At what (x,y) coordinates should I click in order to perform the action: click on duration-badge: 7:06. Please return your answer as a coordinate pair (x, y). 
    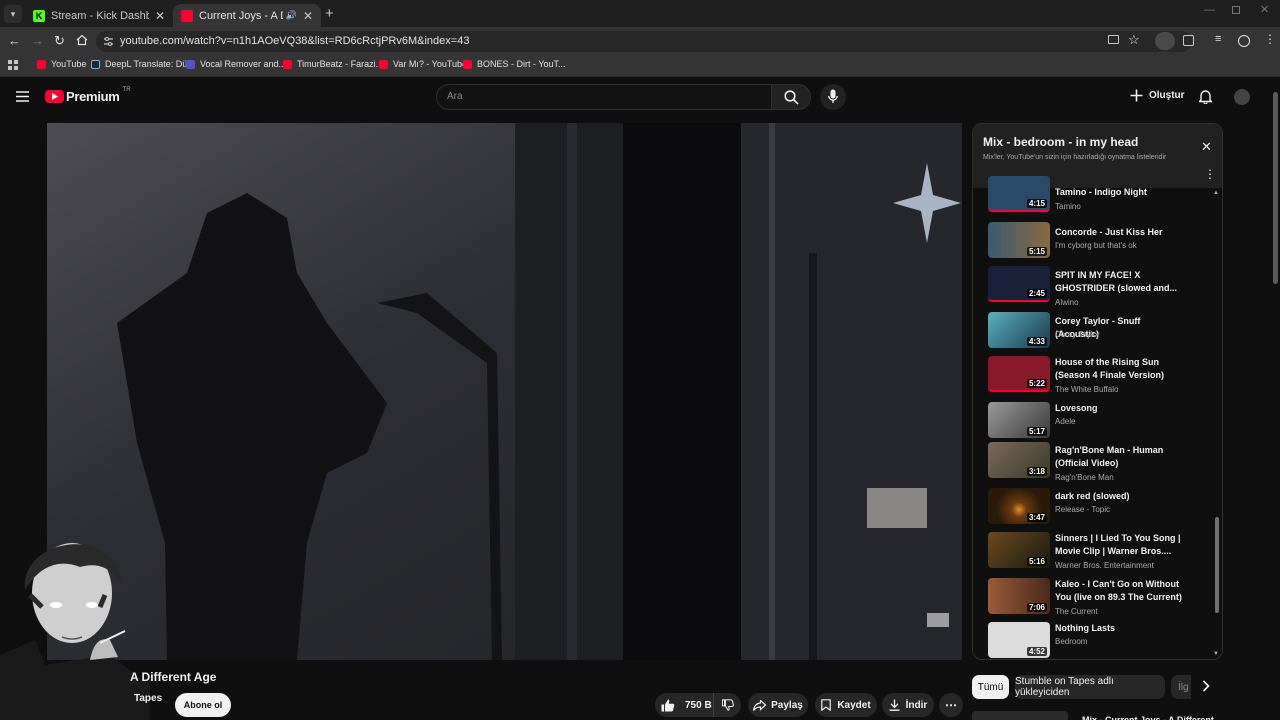
    Looking at the image, I should click on (1036, 607).